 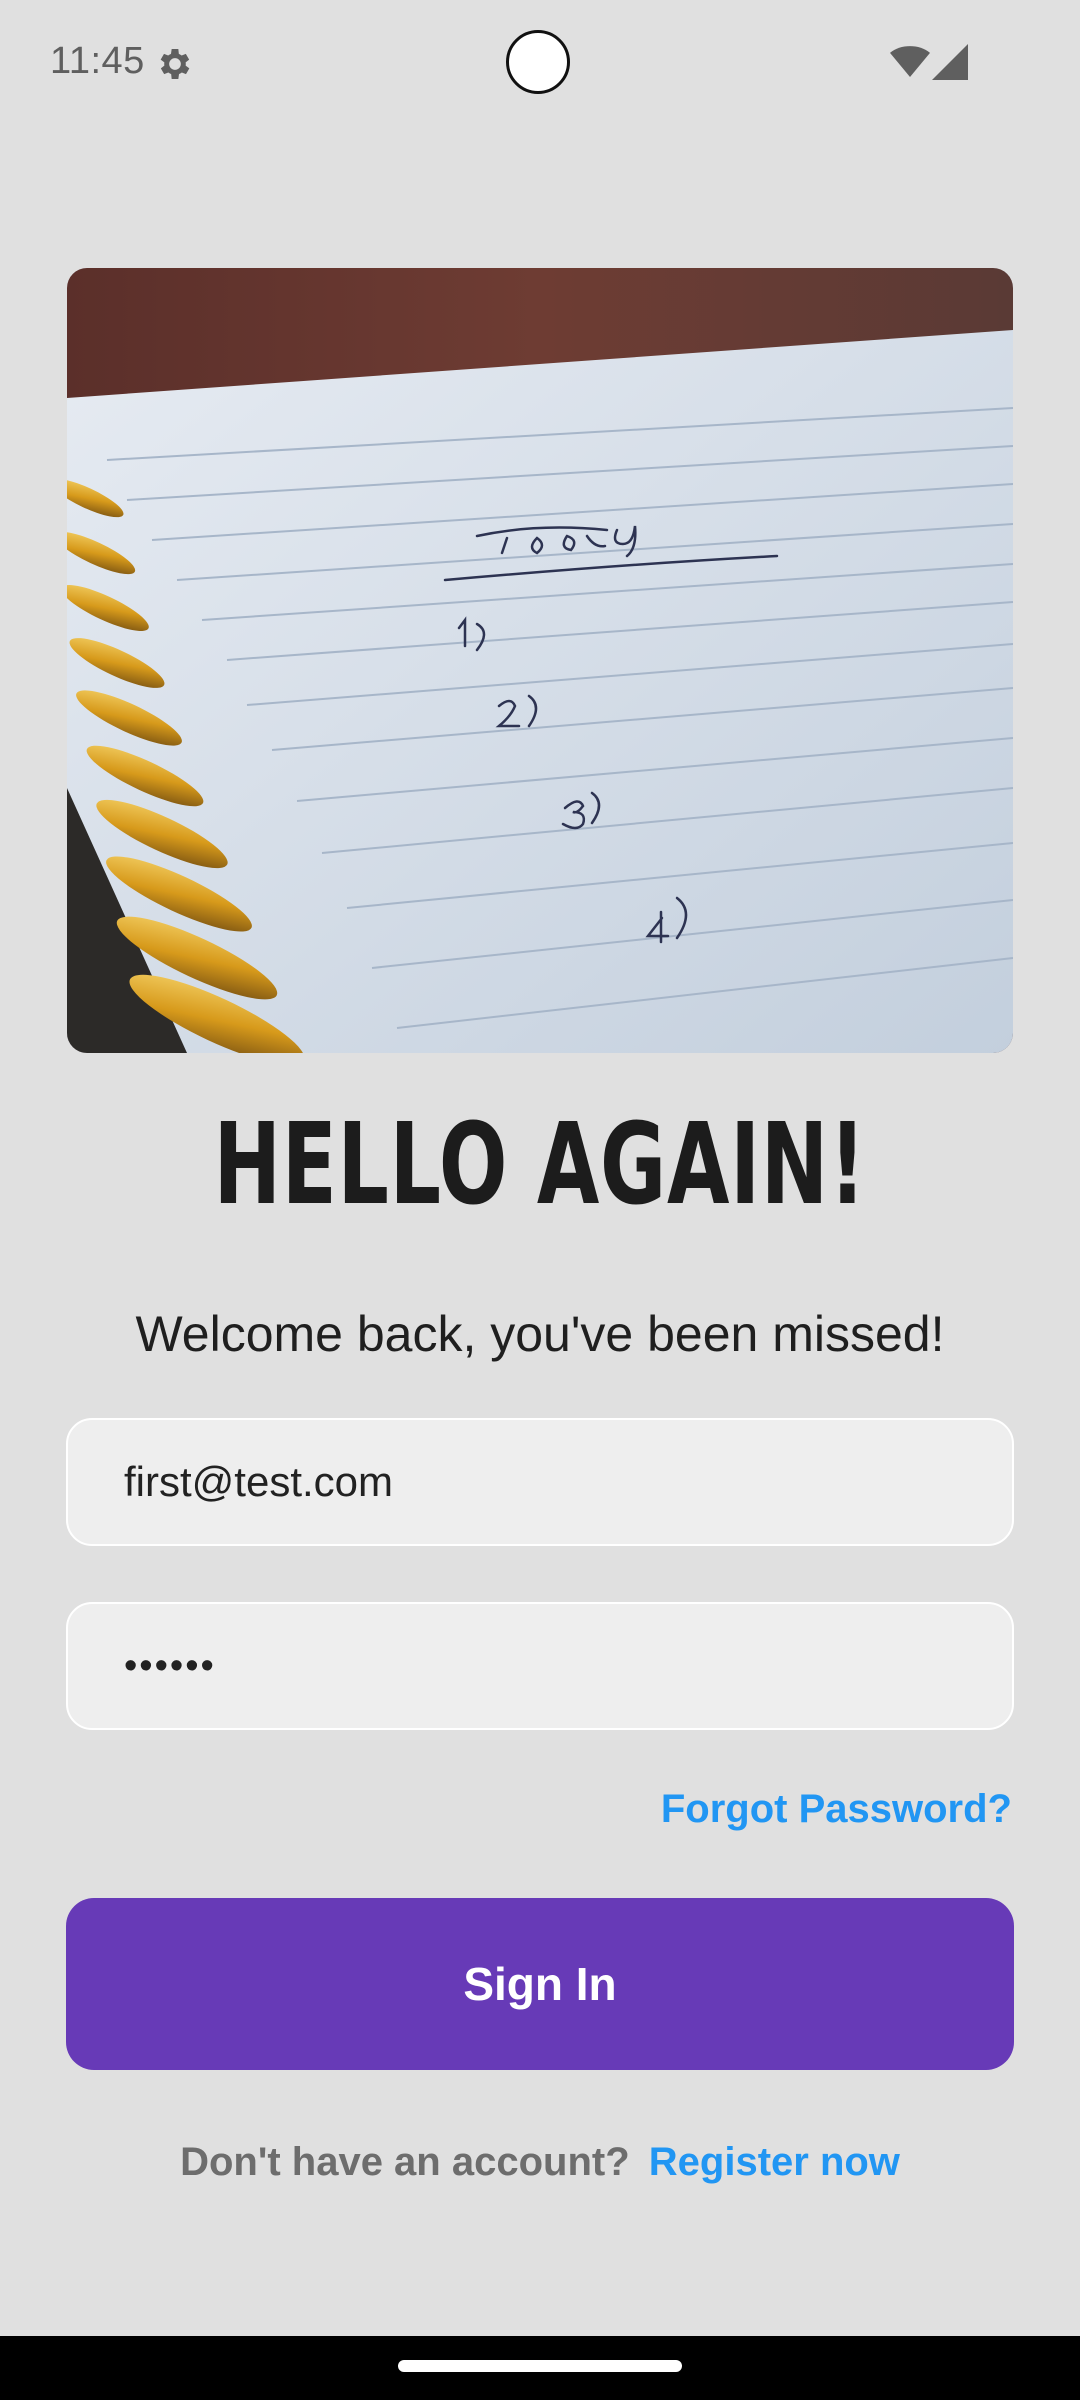 I want to click on email-field, so click(x=540, y=1482).